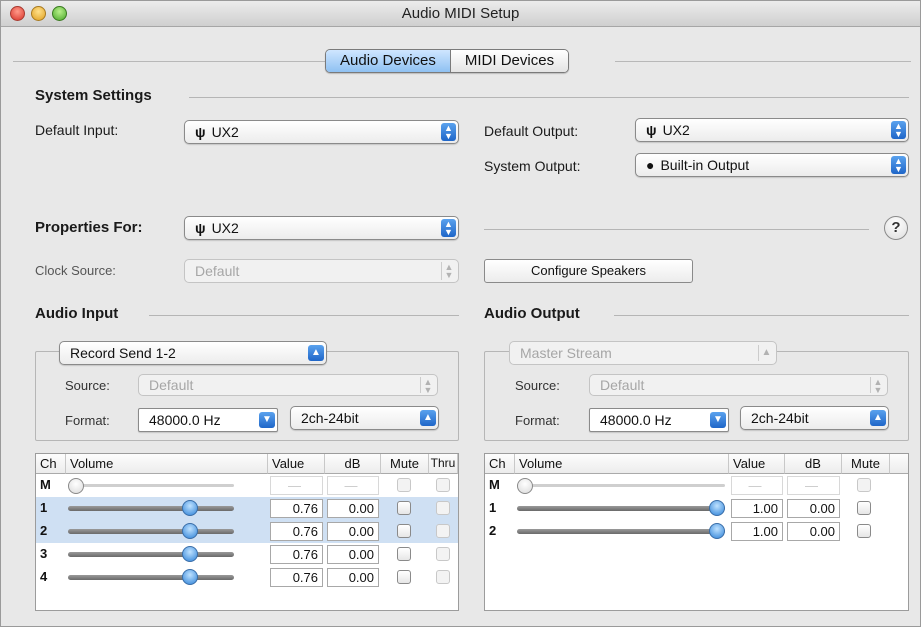  I want to click on default-output-popup: ψ UX2 ▲ ▼, so click(772, 130).